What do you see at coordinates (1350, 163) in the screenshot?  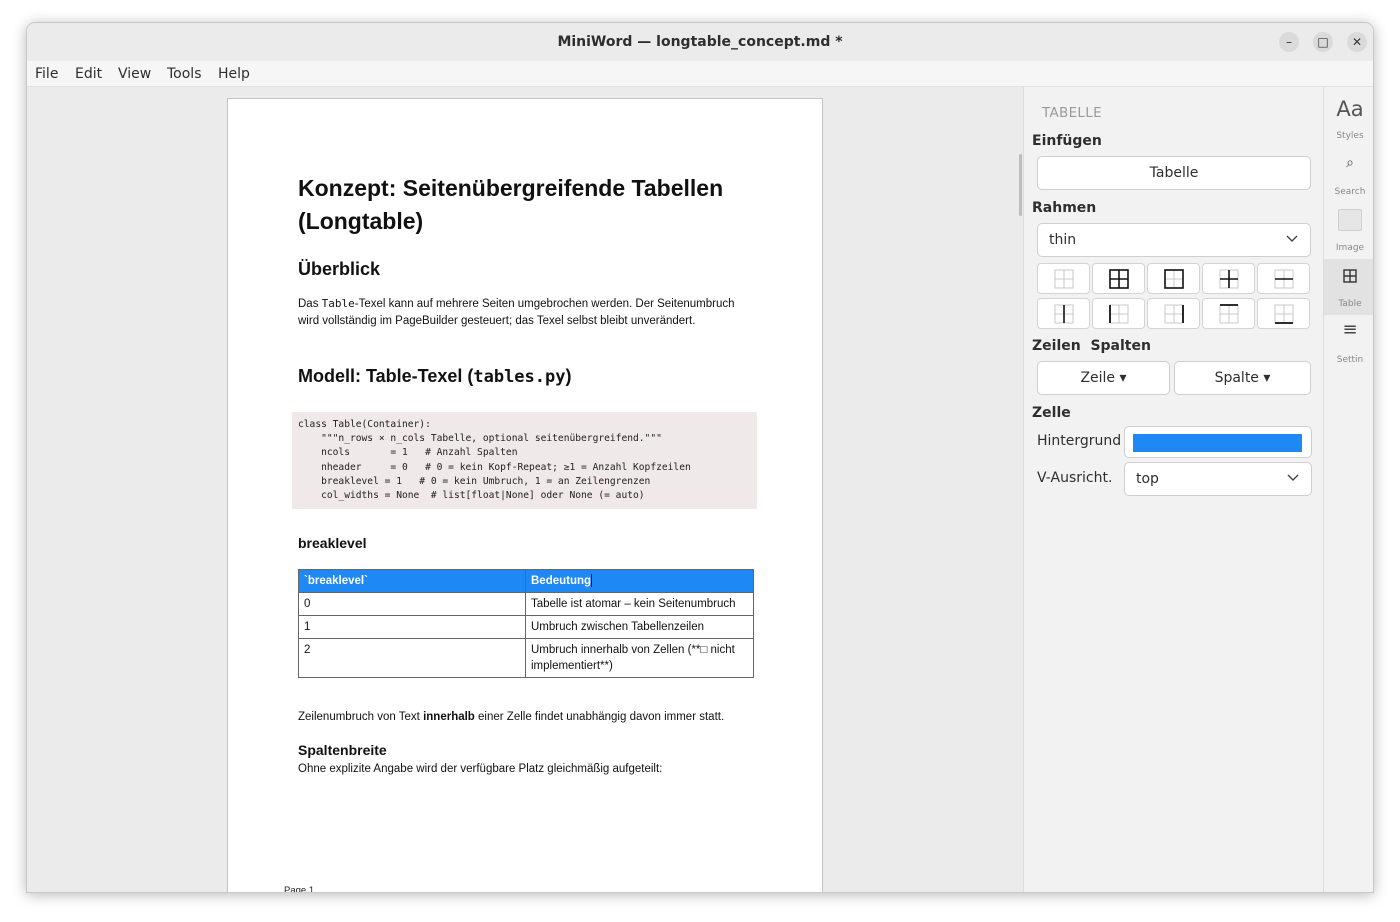 I see `search-icon: ⌕` at bounding box center [1350, 163].